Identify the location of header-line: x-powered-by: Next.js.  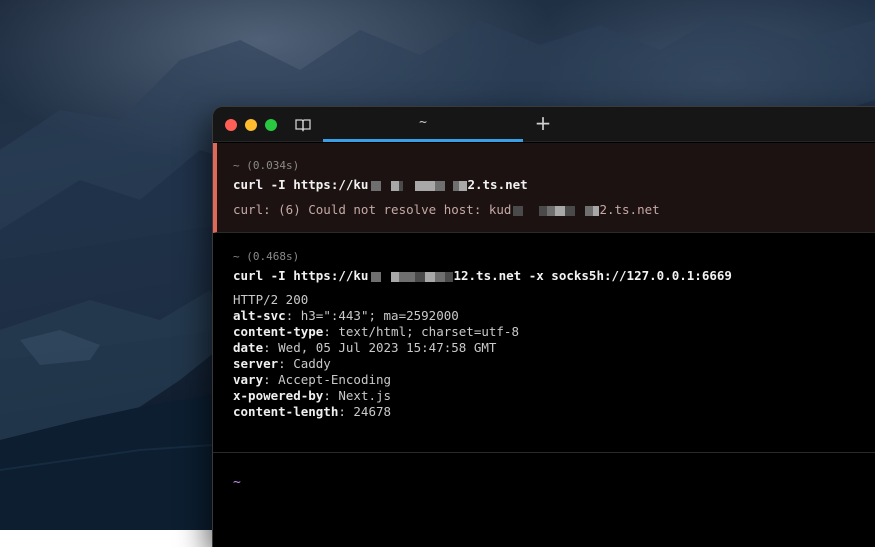
(312, 395).